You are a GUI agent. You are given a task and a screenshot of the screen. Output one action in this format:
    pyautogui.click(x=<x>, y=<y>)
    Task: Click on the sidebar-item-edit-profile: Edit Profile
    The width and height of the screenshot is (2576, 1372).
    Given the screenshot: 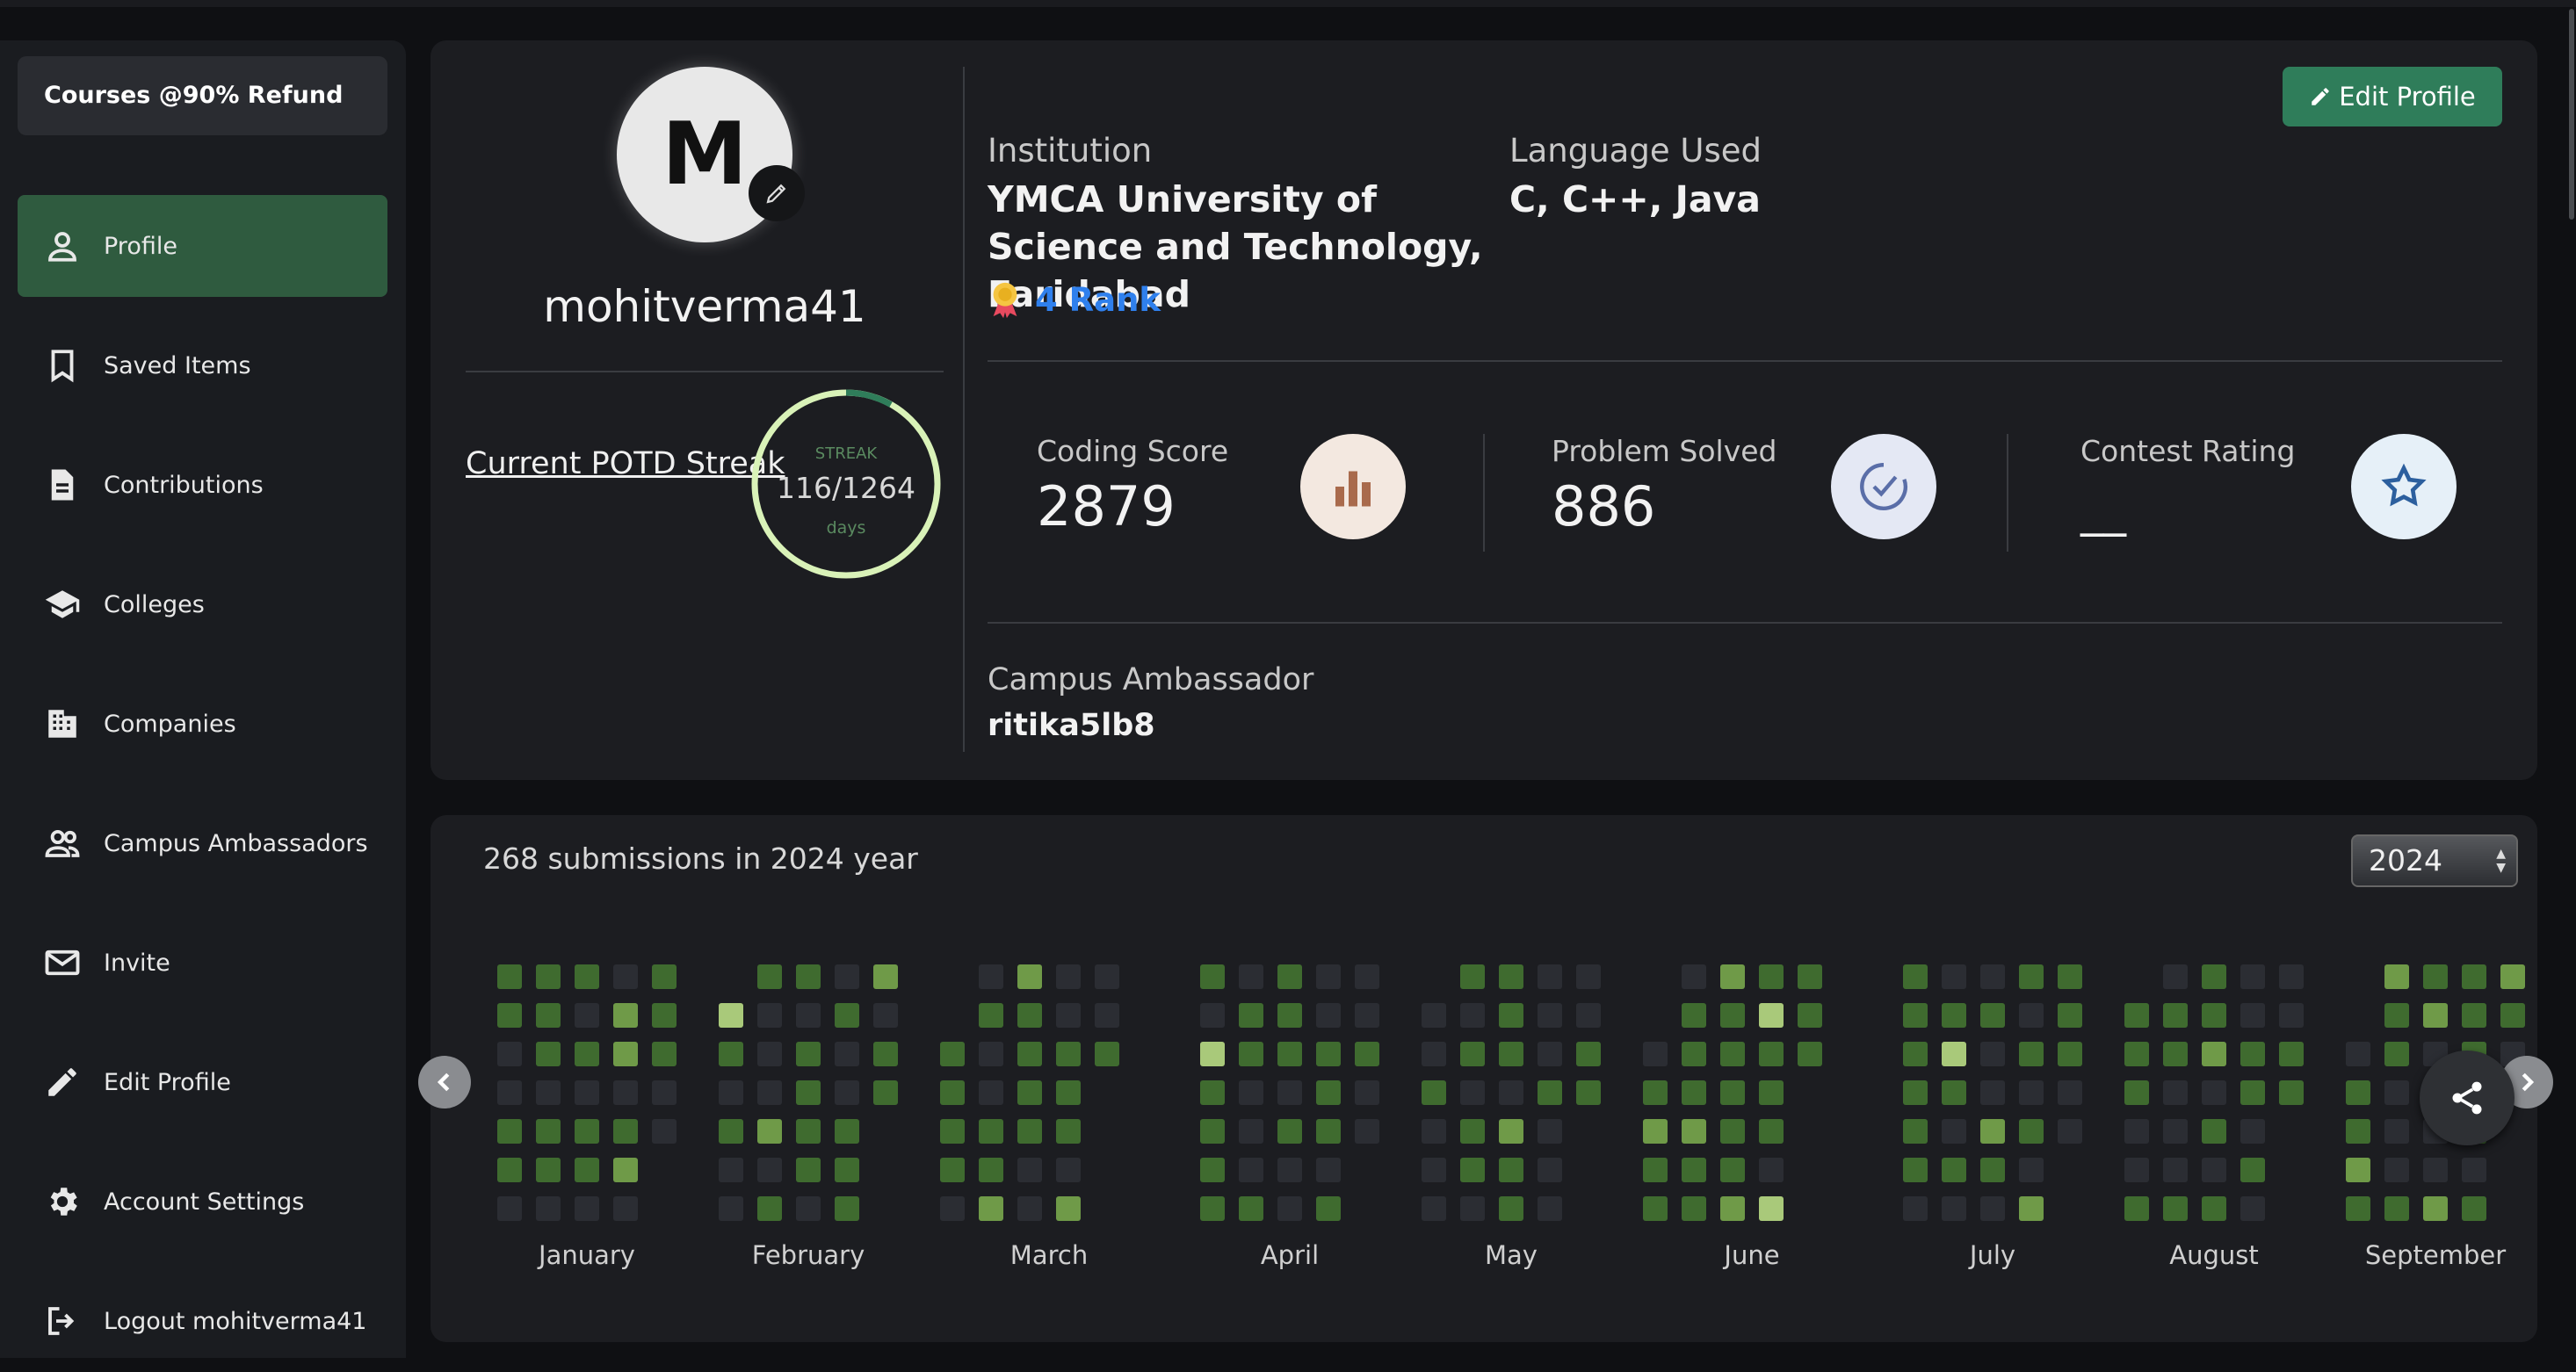 What is the action you would take?
    pyautogui.click(x=202, y=1082)
    